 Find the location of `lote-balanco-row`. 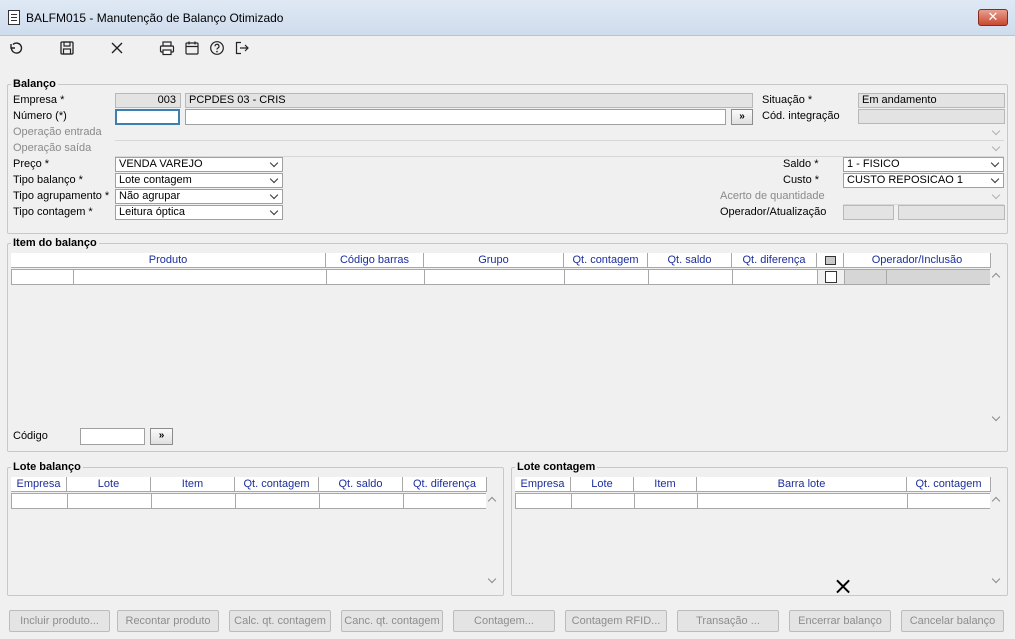

lote-balanco-row is located at coordinates (249, 501).